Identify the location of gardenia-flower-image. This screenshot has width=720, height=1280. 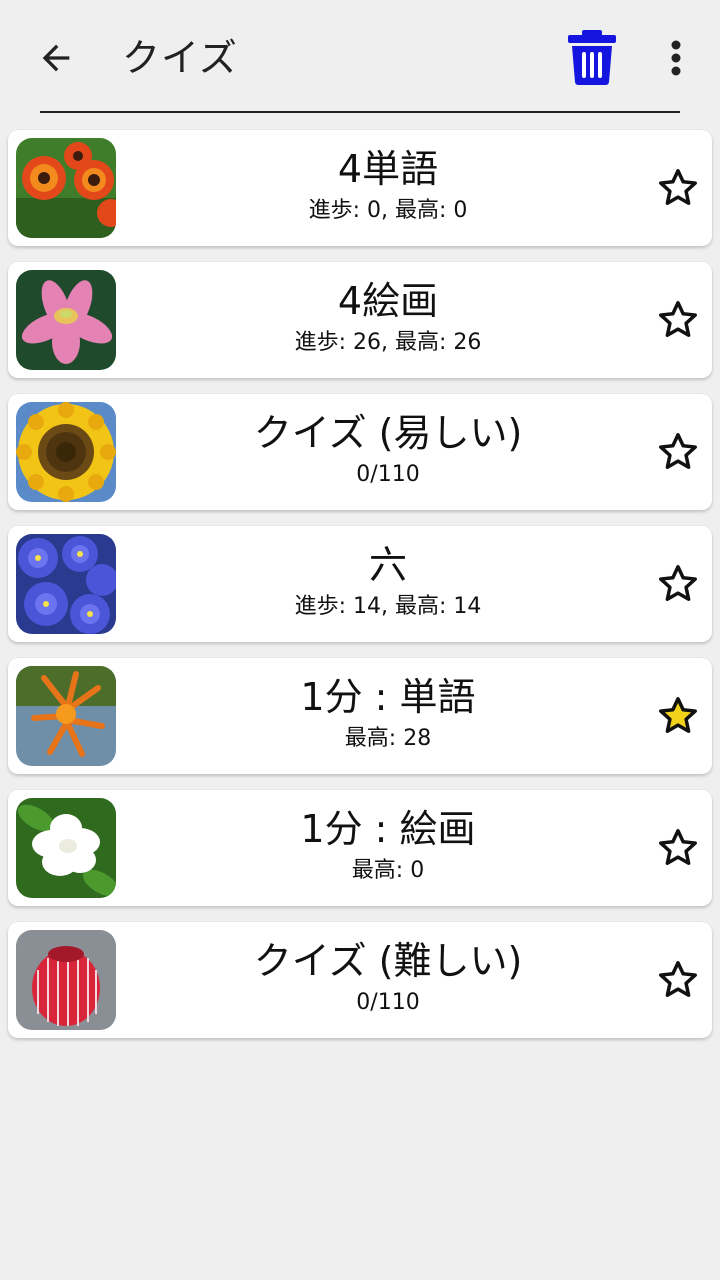
(66, 848).